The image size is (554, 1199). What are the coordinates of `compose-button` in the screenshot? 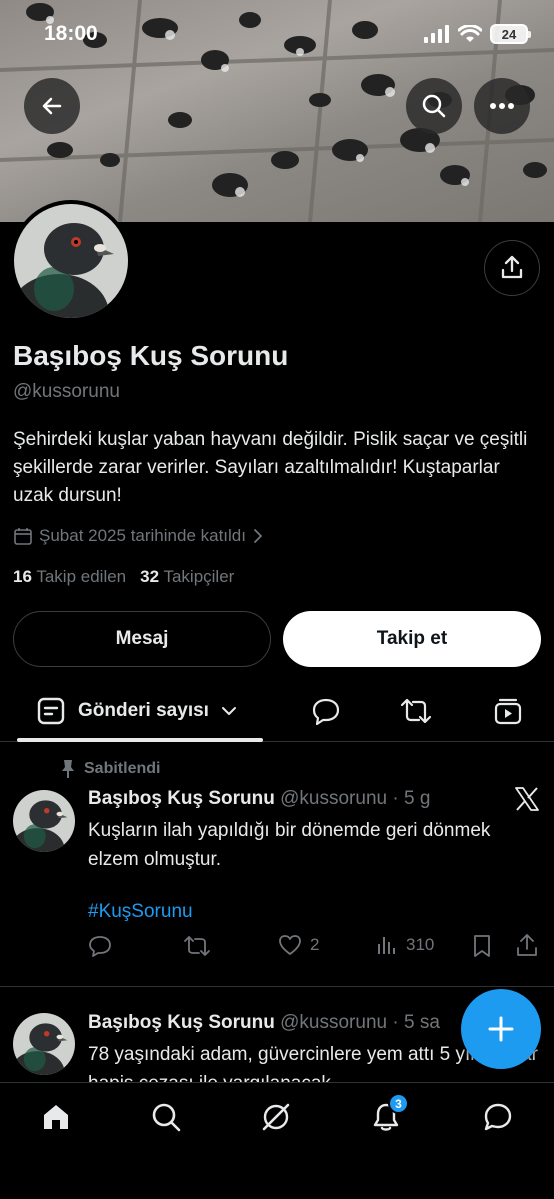 It's located at (501, 1029).